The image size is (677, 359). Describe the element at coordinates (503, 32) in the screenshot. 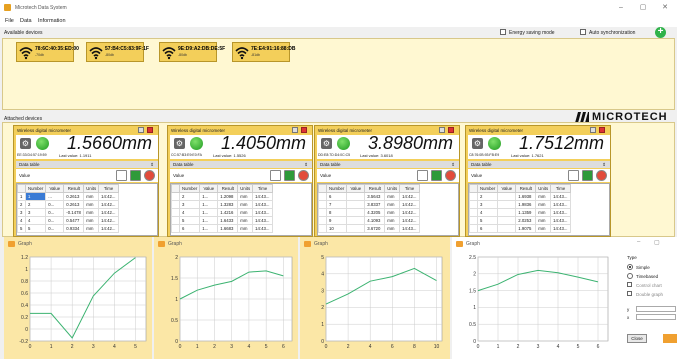

I see `energy-saving-checkbox` at that location.